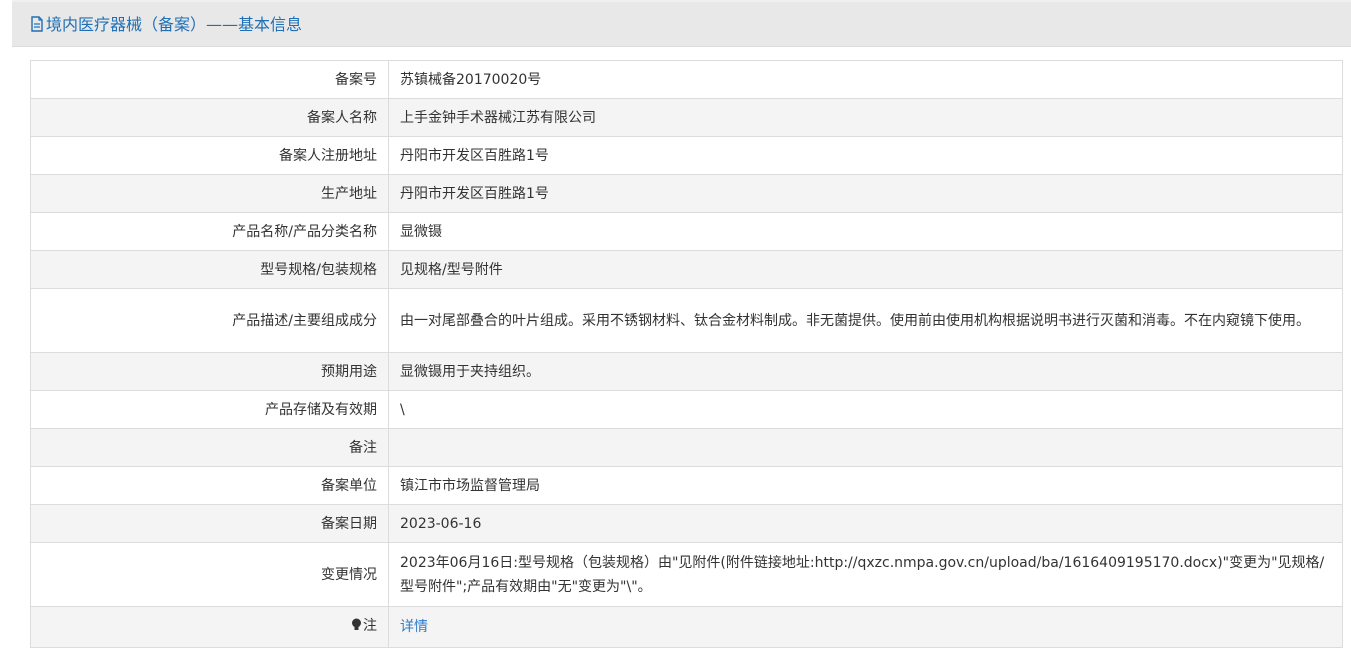 The height and width of the screenshot is (654, 1351). I want to click on row-label: 备案人名称, so click(209, 117).